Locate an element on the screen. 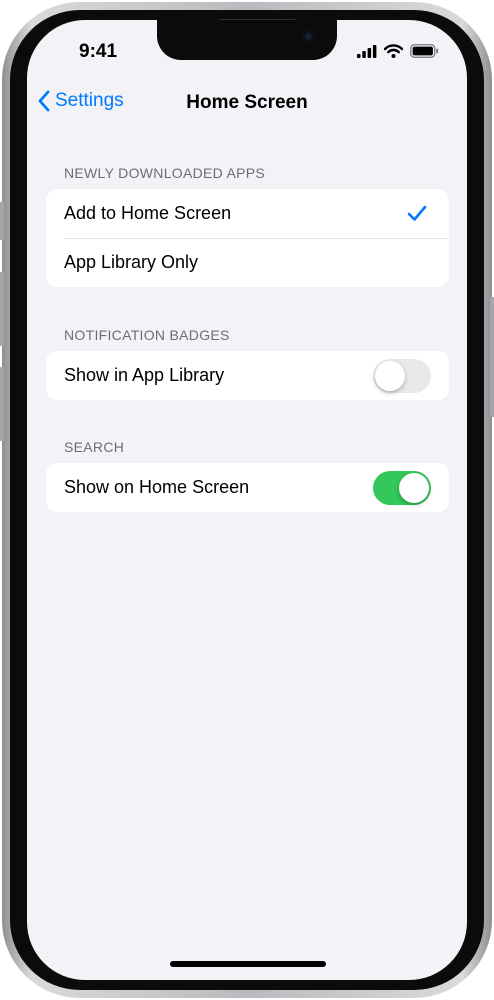 The image size is (494, 1000). row-show-on-home-screen: Show on Home Screen is located at coordinates (247, 487).